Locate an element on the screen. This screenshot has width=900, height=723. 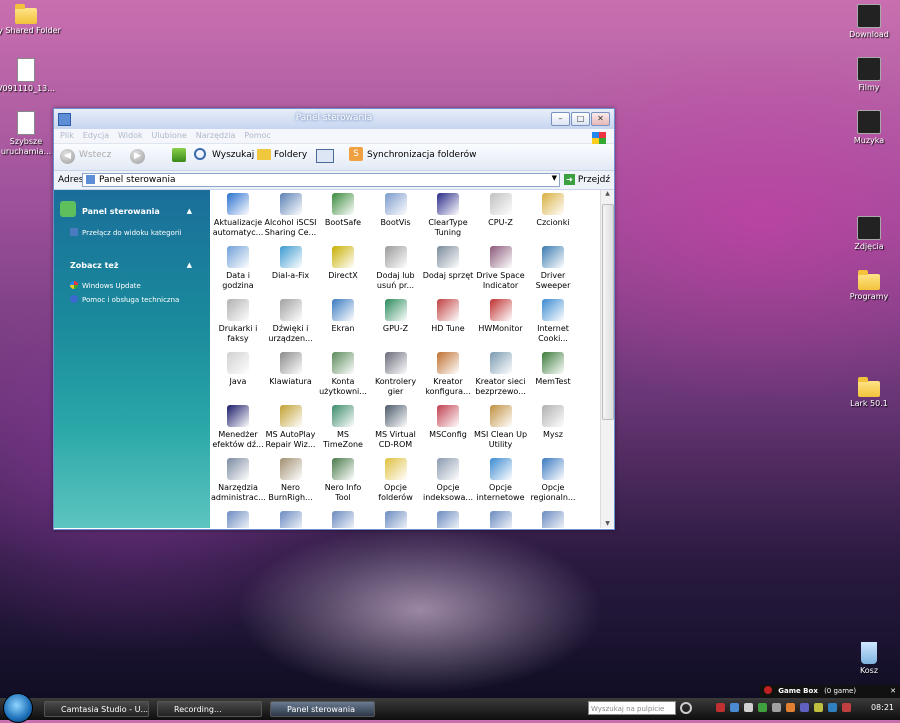
help-support-link: Pomoc i obsługa techniczna is located at coordinates (124, 299).